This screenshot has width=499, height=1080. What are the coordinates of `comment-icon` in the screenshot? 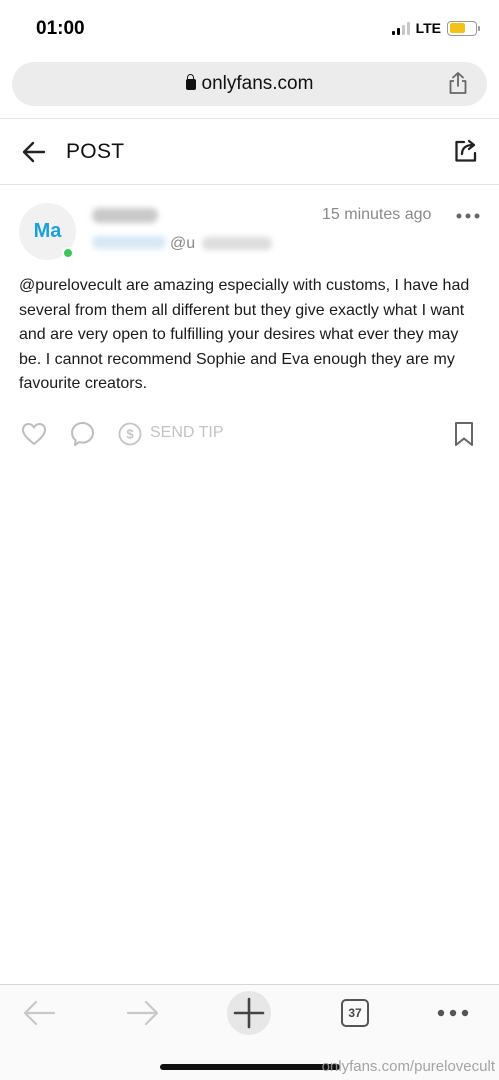 It's located at (82, 434).